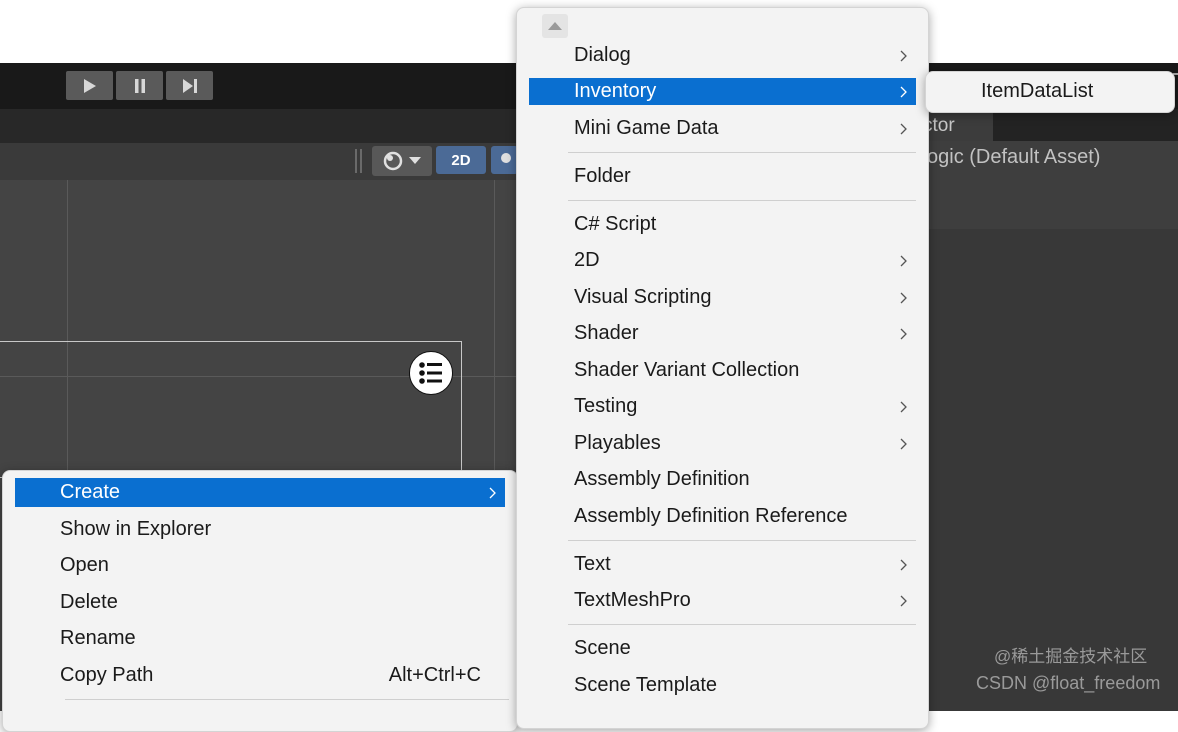 The image size is (1178, 732). I want to click on menu-item-shader: Shader, so click(722, 333).